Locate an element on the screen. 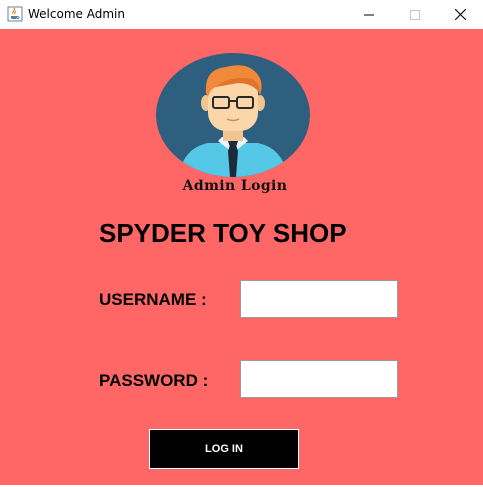  close-button is located at coordinates (460, 14).